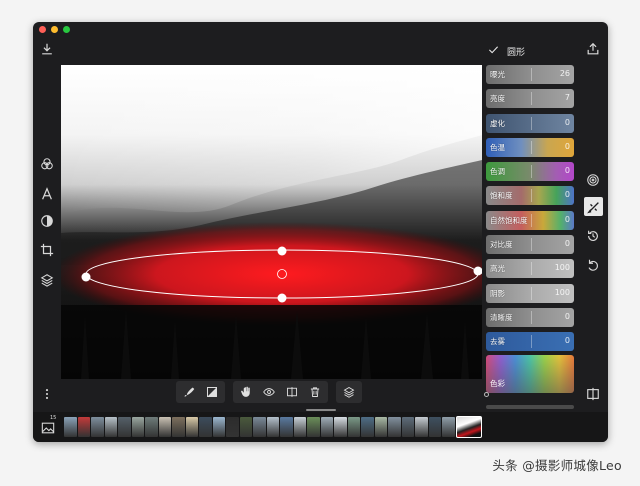 This screenshot has height=486, width=640. Describe the element at coordinates (593, 180) in the screenshot. I see `radial-filter-icon` at that location.